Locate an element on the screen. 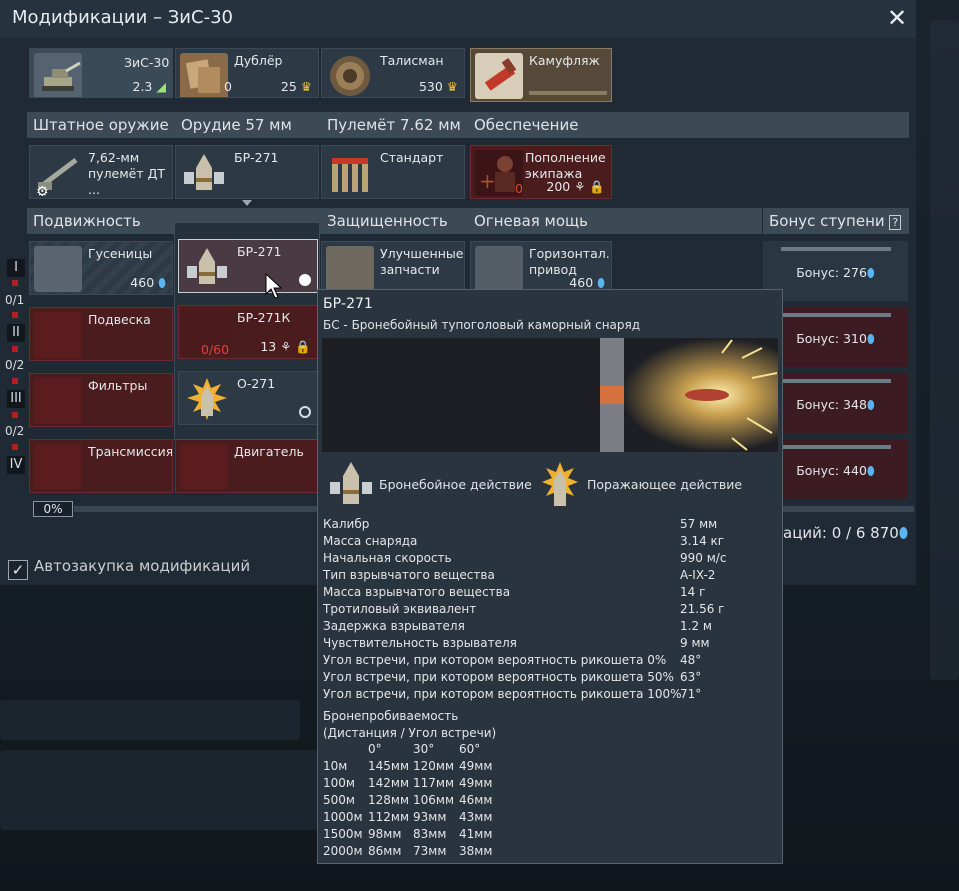  title-bar: Модификации – ЗиС-30 ✕ is located at coordinates (458, 19).